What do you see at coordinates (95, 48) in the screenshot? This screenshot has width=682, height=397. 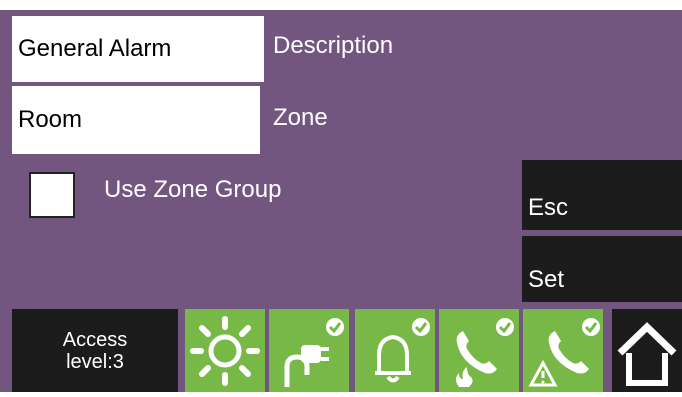 I see `general-alarm-value: General Alarm` at bounding box center [95, 48].